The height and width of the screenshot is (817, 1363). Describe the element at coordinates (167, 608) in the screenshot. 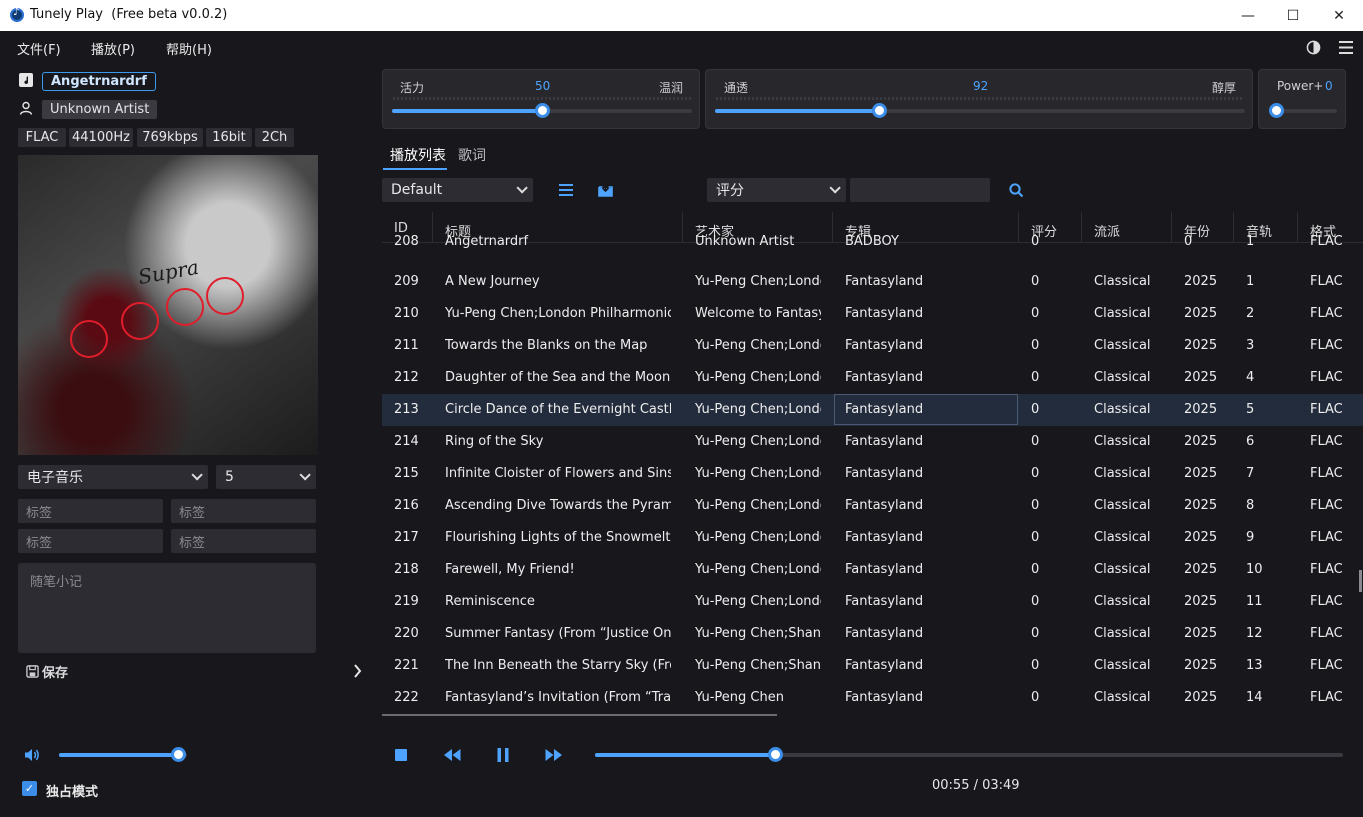

I see `notes-textarea: 随笔小记` at that location.